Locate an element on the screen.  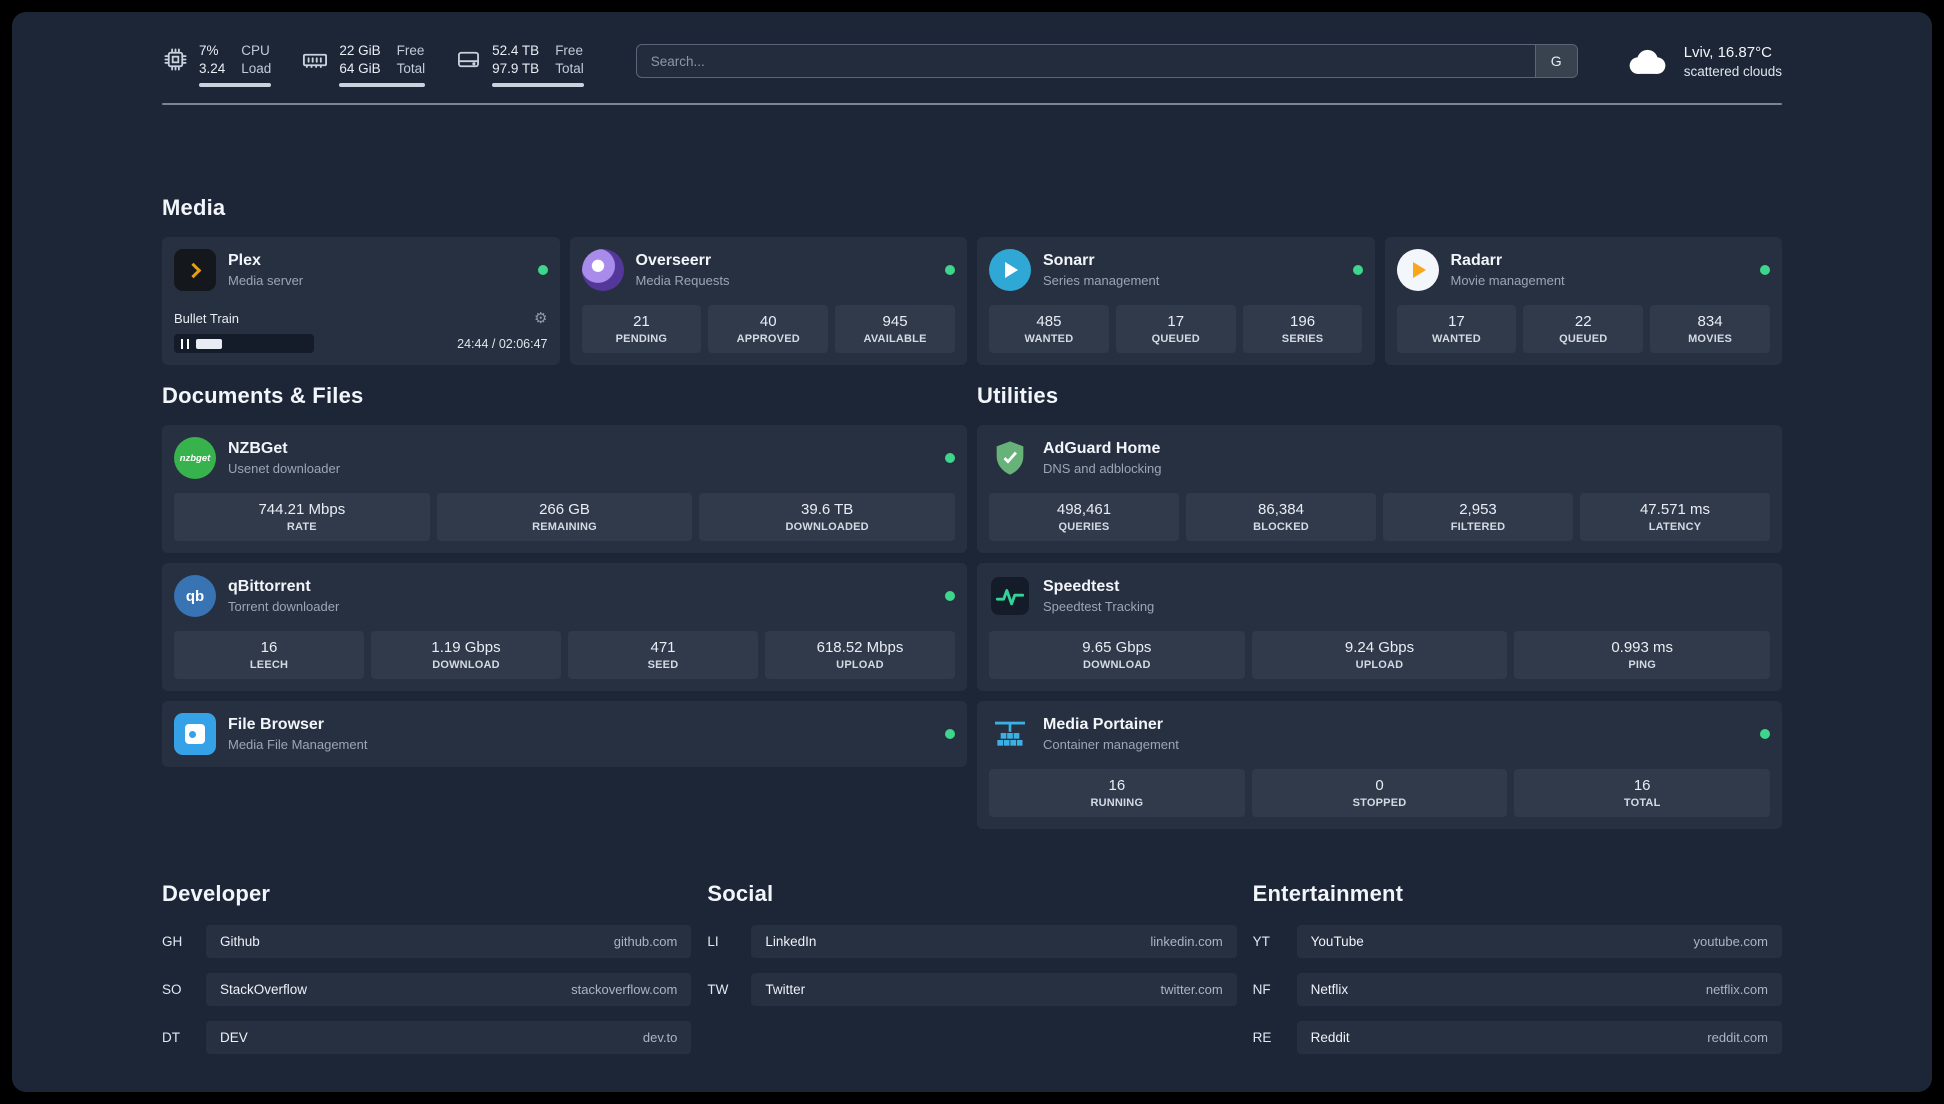
bookmark-name: LinkedIn is located at coordinates (791, 942).